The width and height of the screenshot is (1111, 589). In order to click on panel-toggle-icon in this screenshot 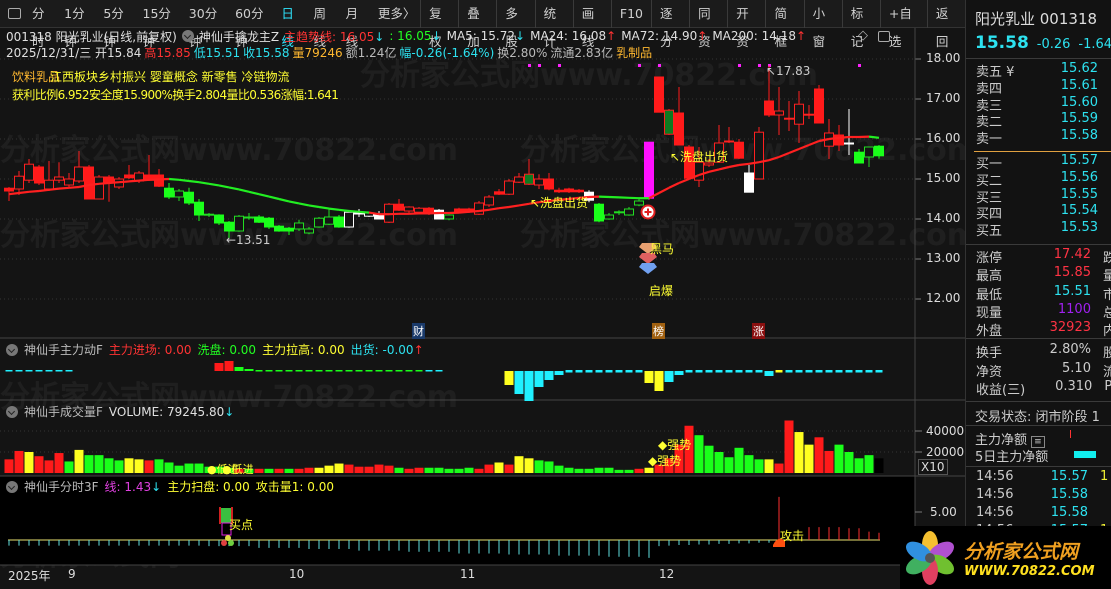, I will do `click(14, 13)`.